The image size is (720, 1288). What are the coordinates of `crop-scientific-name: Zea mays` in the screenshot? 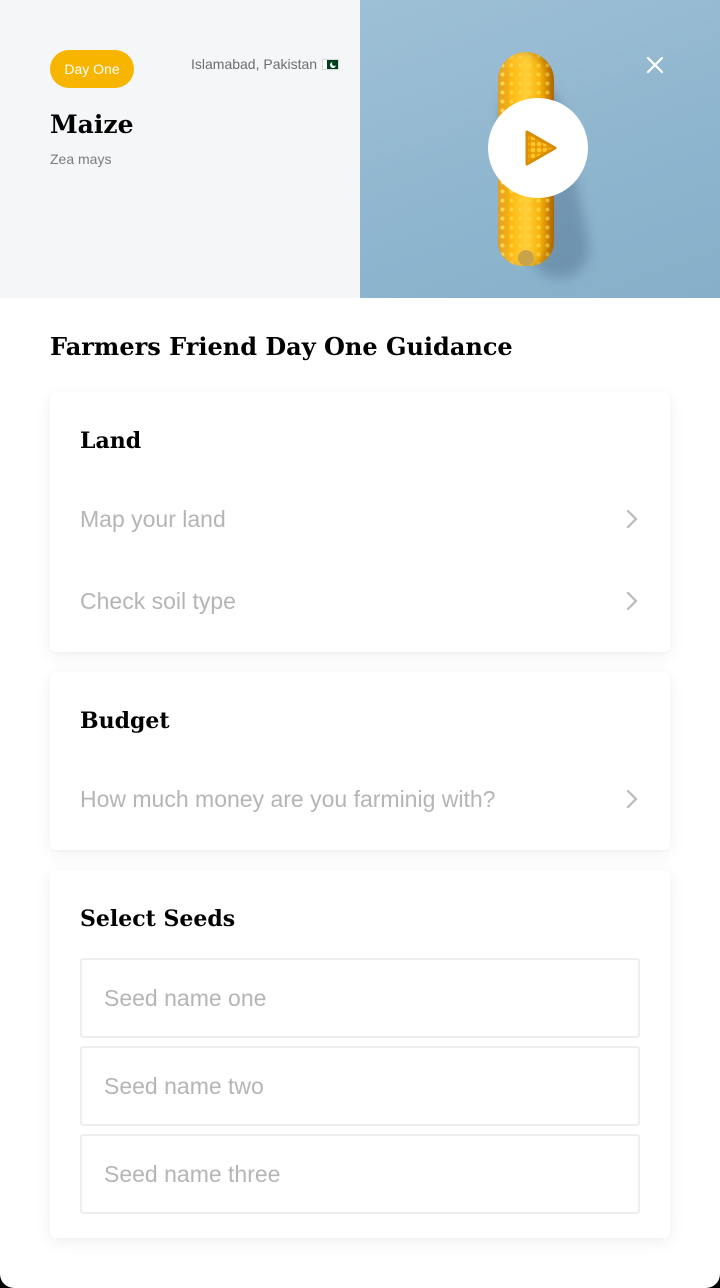 It's located at (81, 159).